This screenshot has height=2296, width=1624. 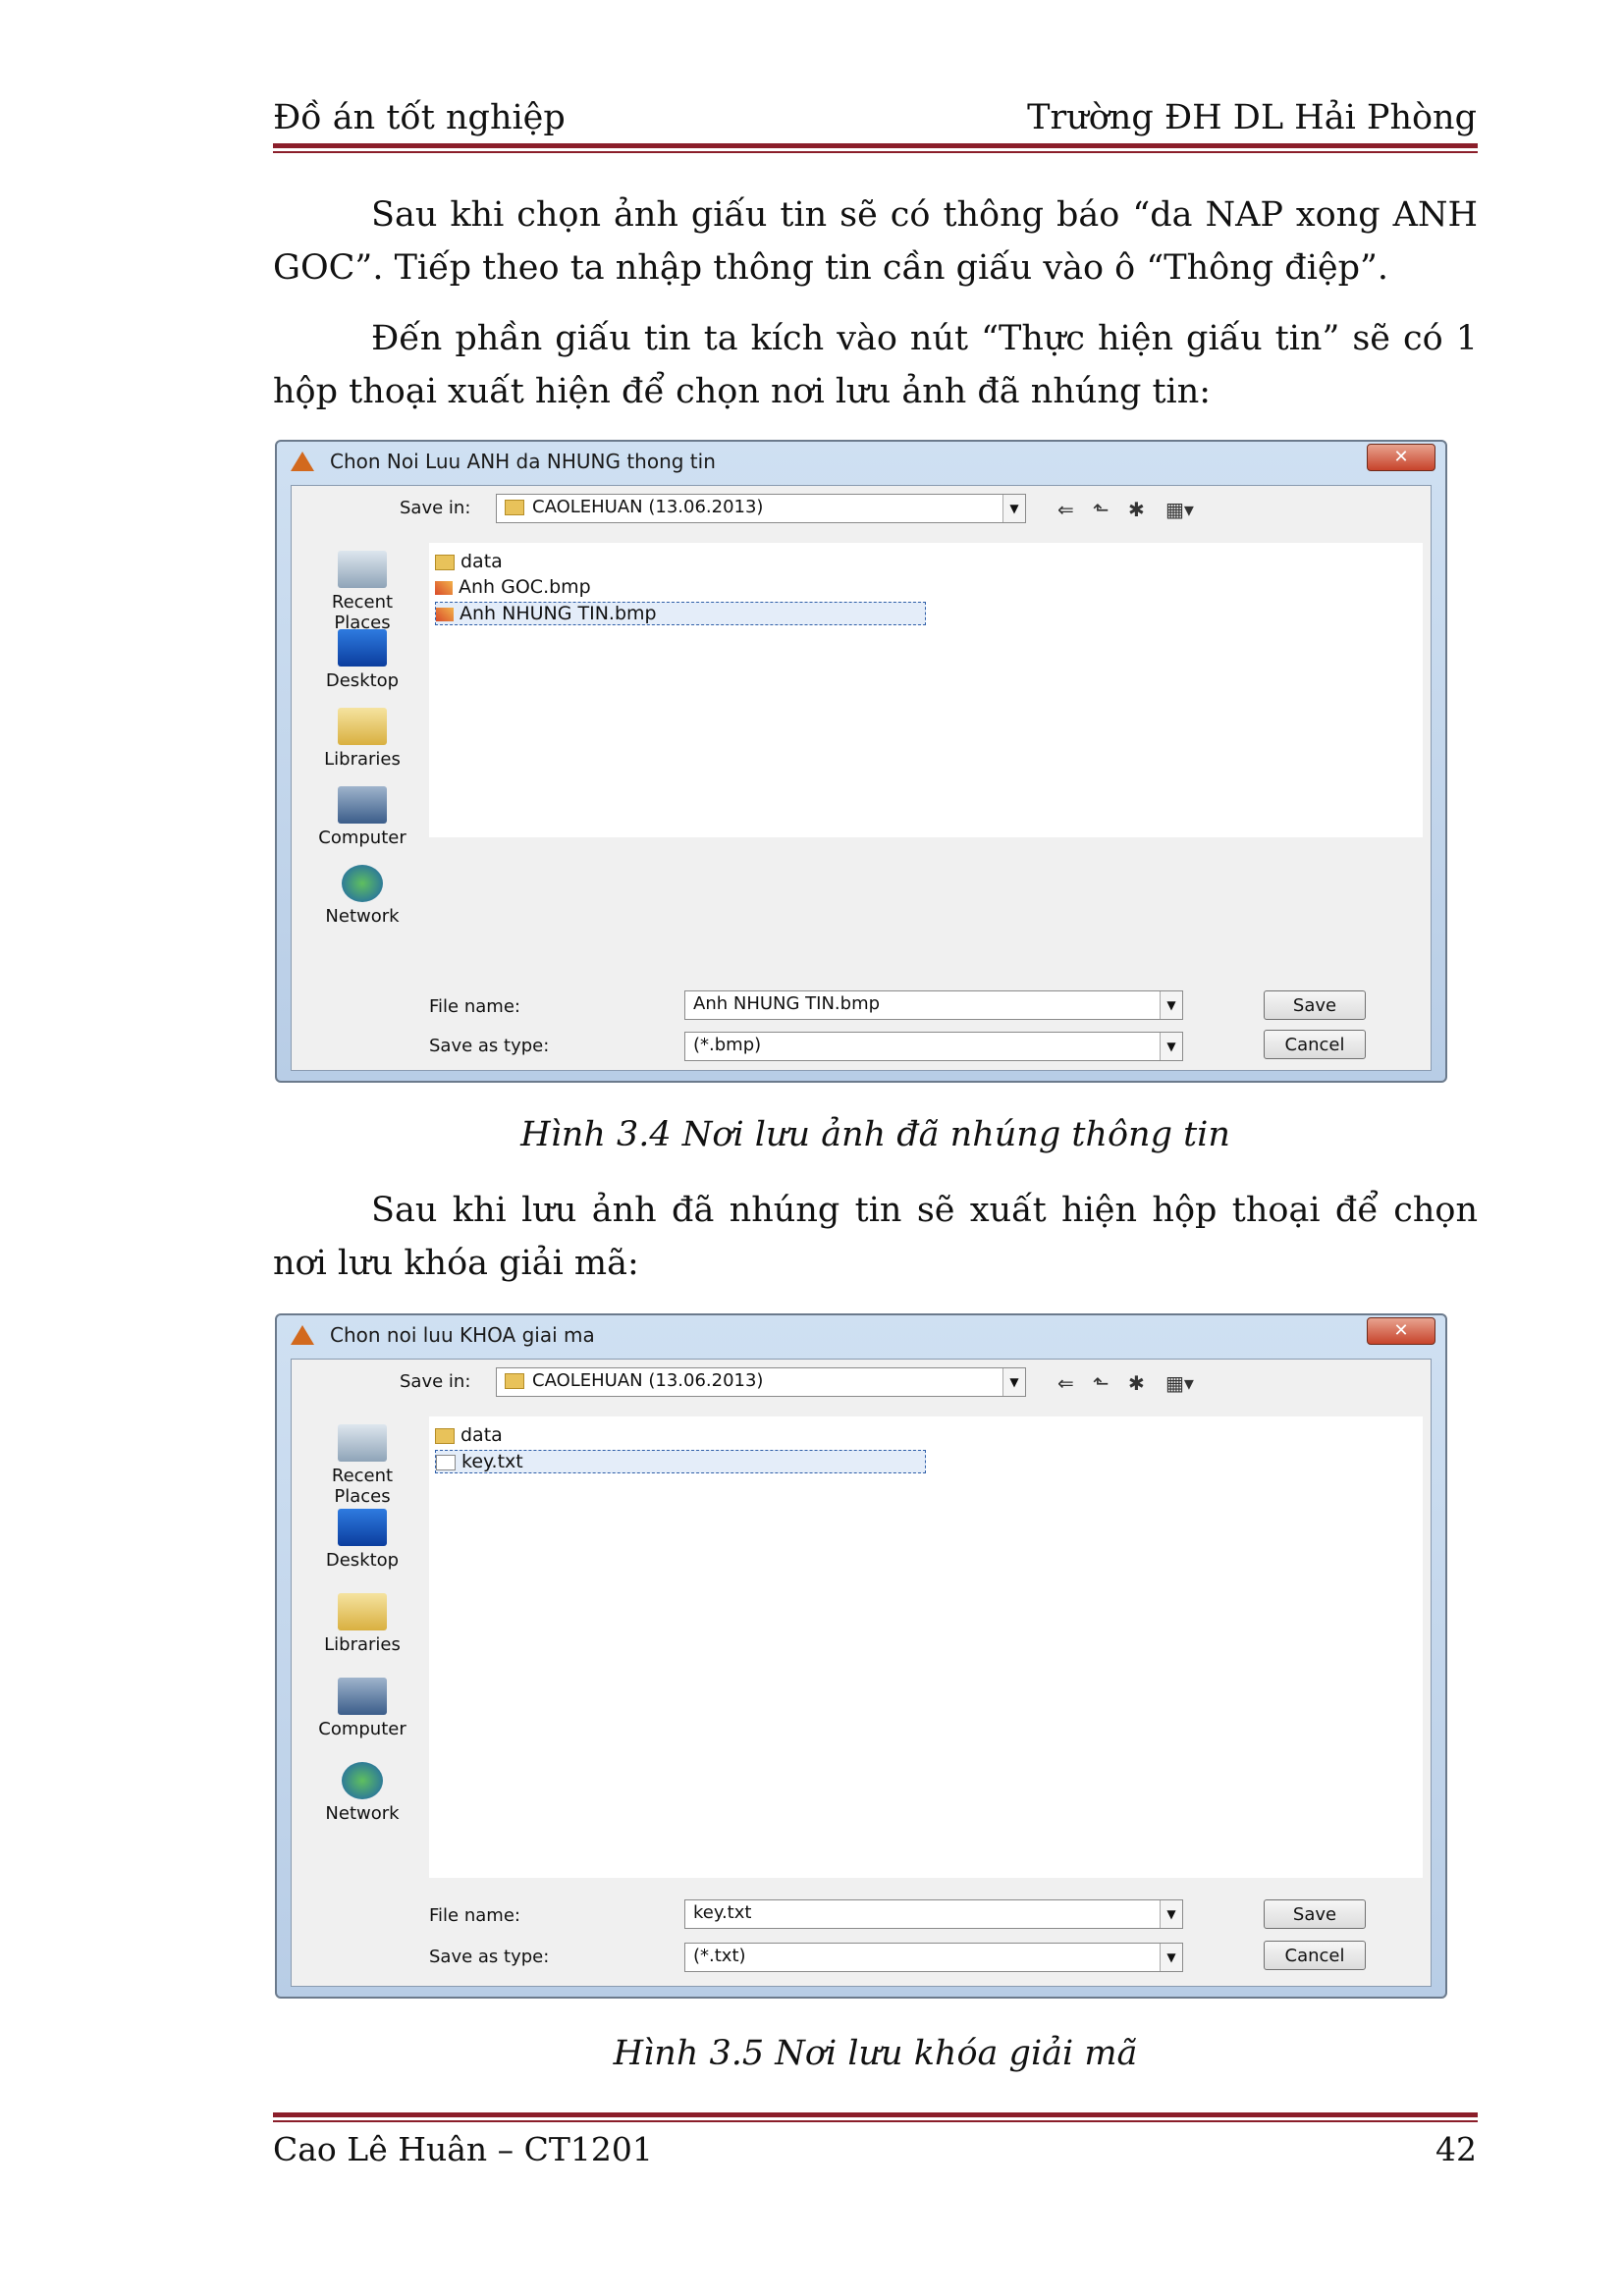 I want to click on save-type-label: Save as type:, so click(x=489, y=1046).